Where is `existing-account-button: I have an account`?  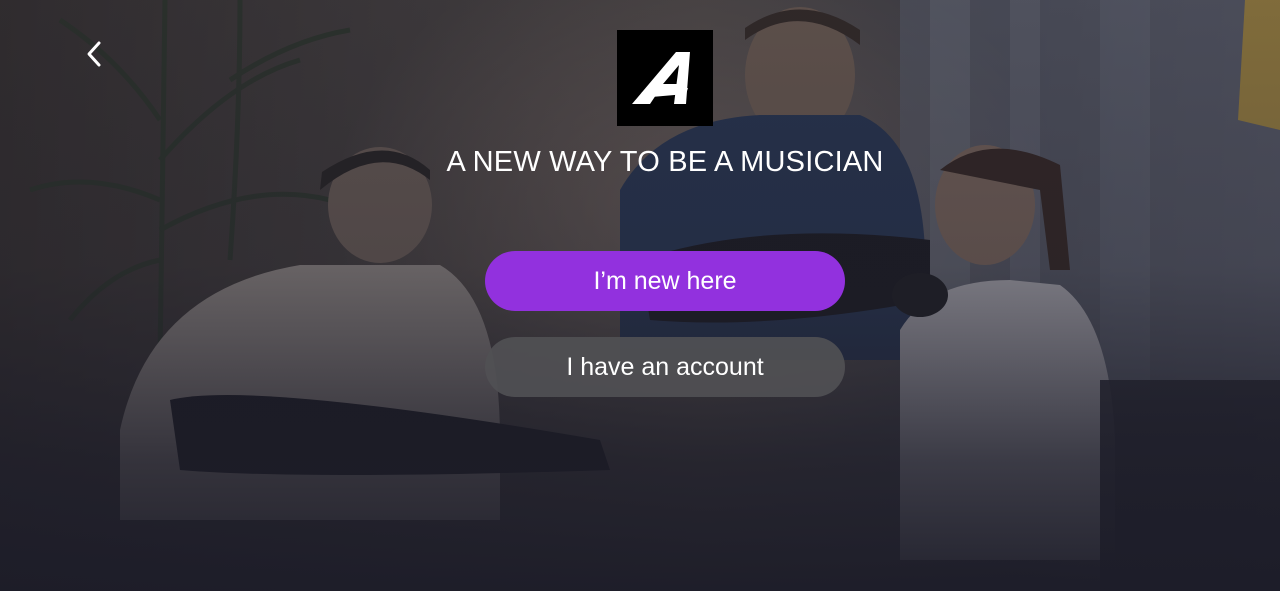
existing-account-button: I have an account is located at coordinates (665, 367).